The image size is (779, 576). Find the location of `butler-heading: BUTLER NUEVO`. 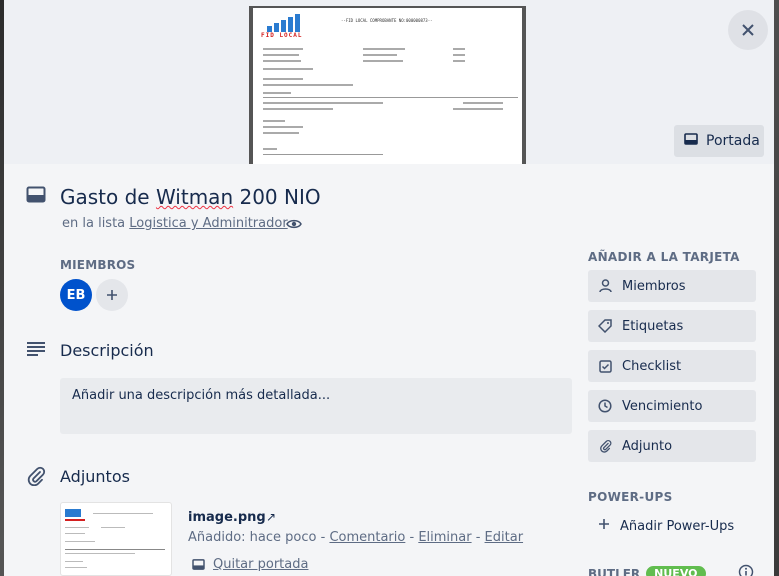

butler-heading: BUTLER NUEVO is located at coordinates (647, 571).